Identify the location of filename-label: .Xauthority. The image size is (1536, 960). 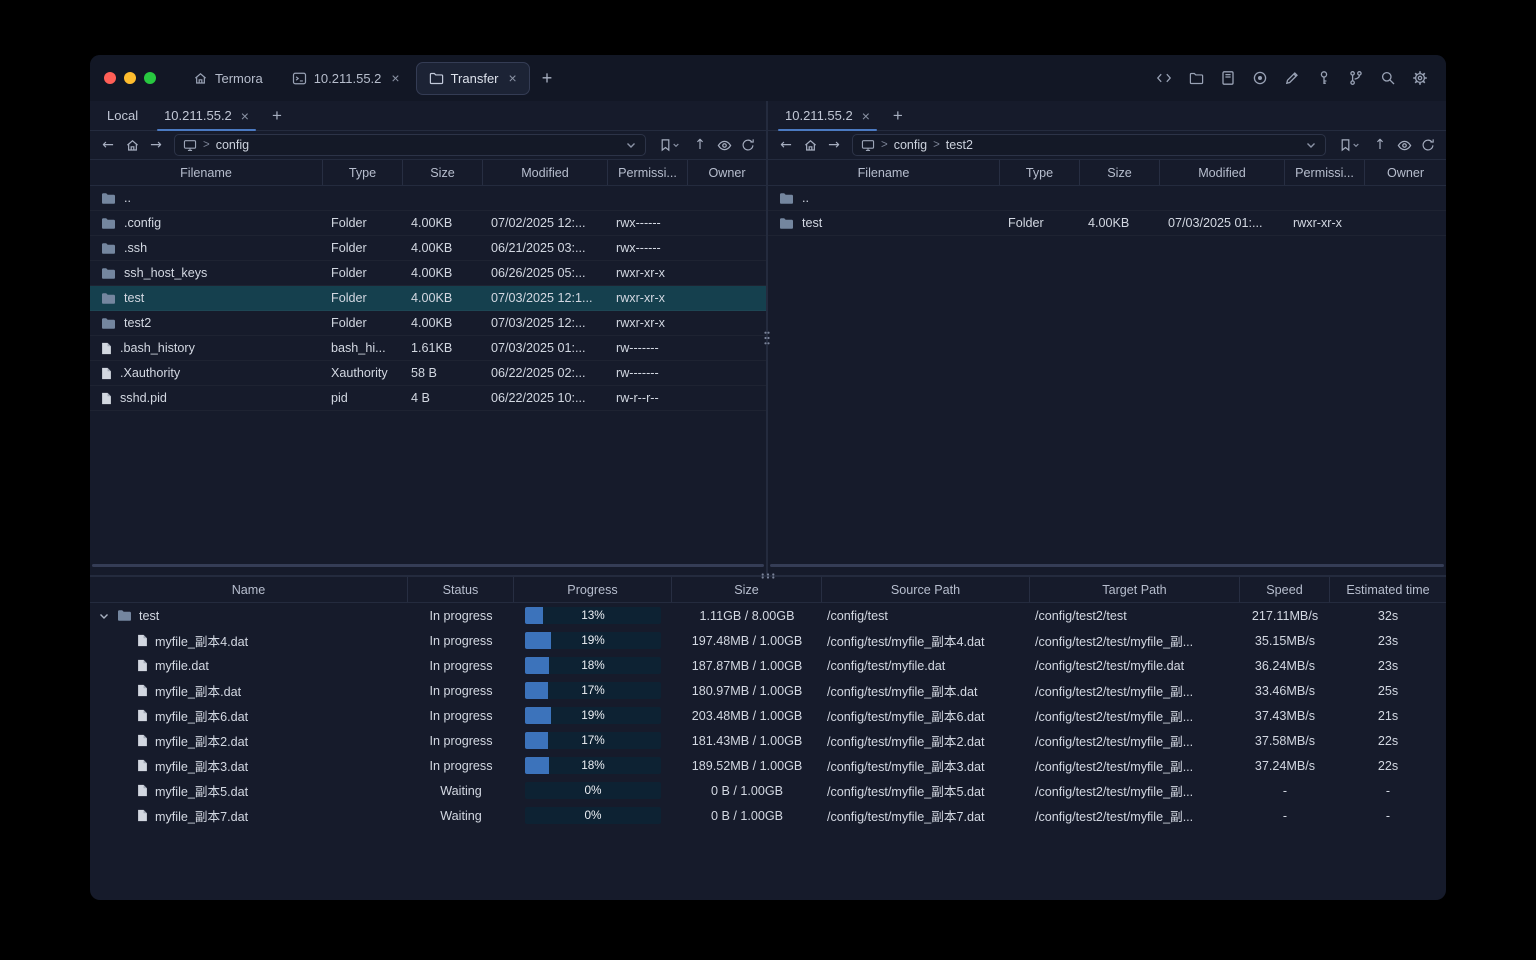
(150, 373).